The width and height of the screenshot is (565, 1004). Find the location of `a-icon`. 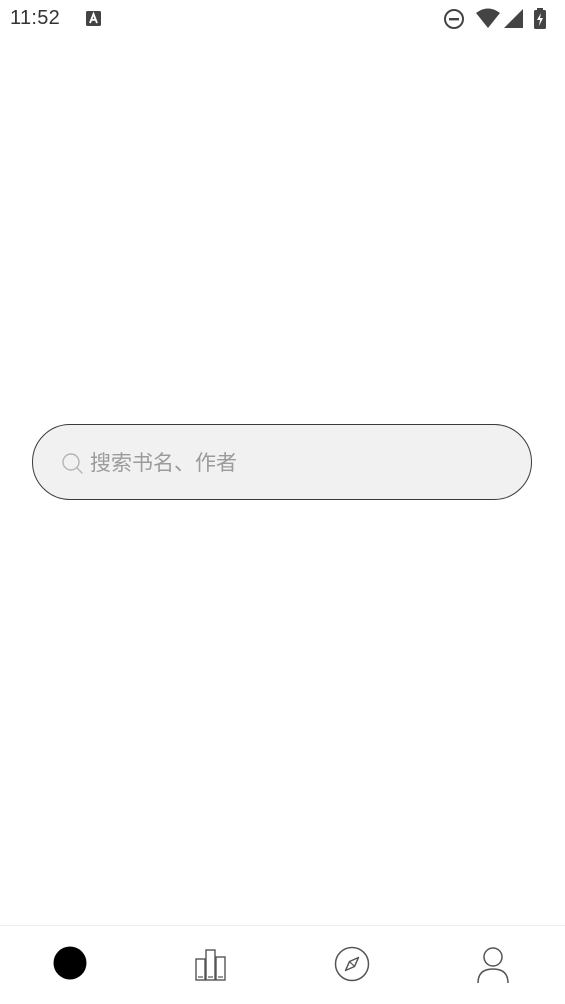

a-icon is located at coordinates (93, 18).